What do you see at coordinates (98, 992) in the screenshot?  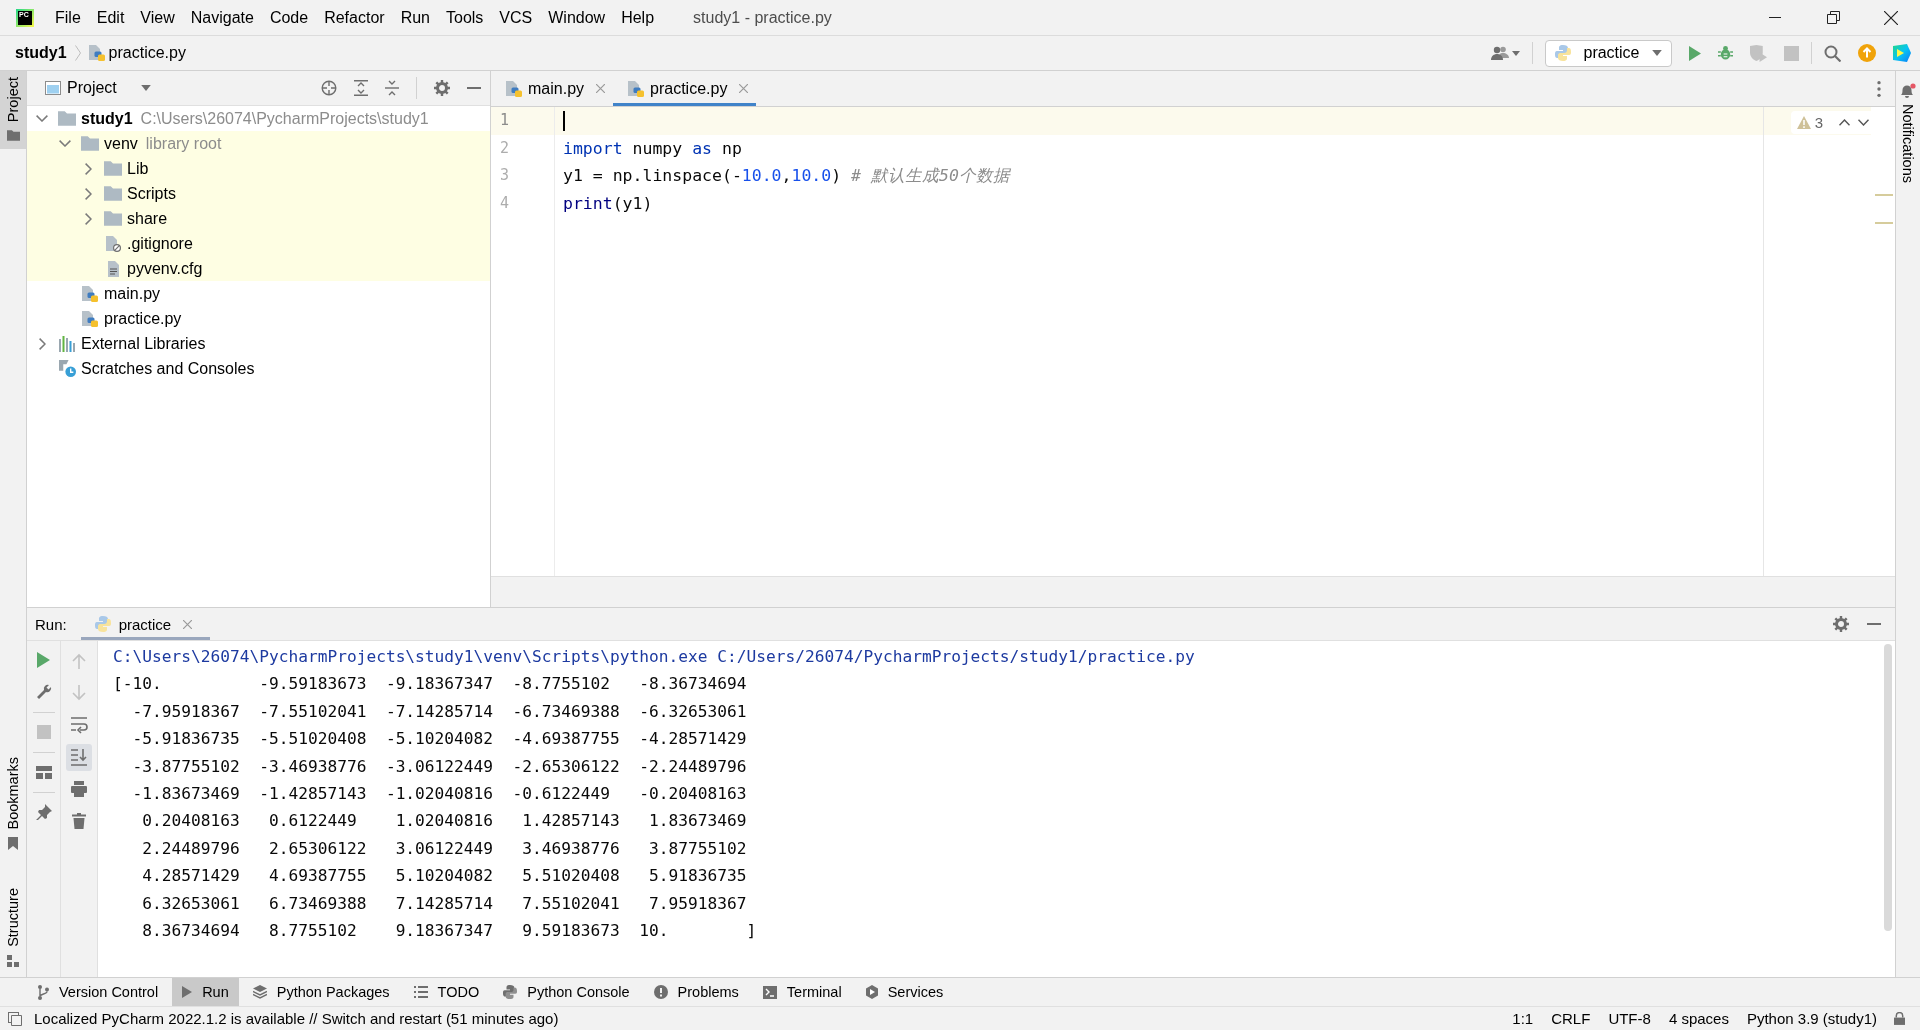 I see `tool-window-button: Version Control` at bounding box center [98, 992].